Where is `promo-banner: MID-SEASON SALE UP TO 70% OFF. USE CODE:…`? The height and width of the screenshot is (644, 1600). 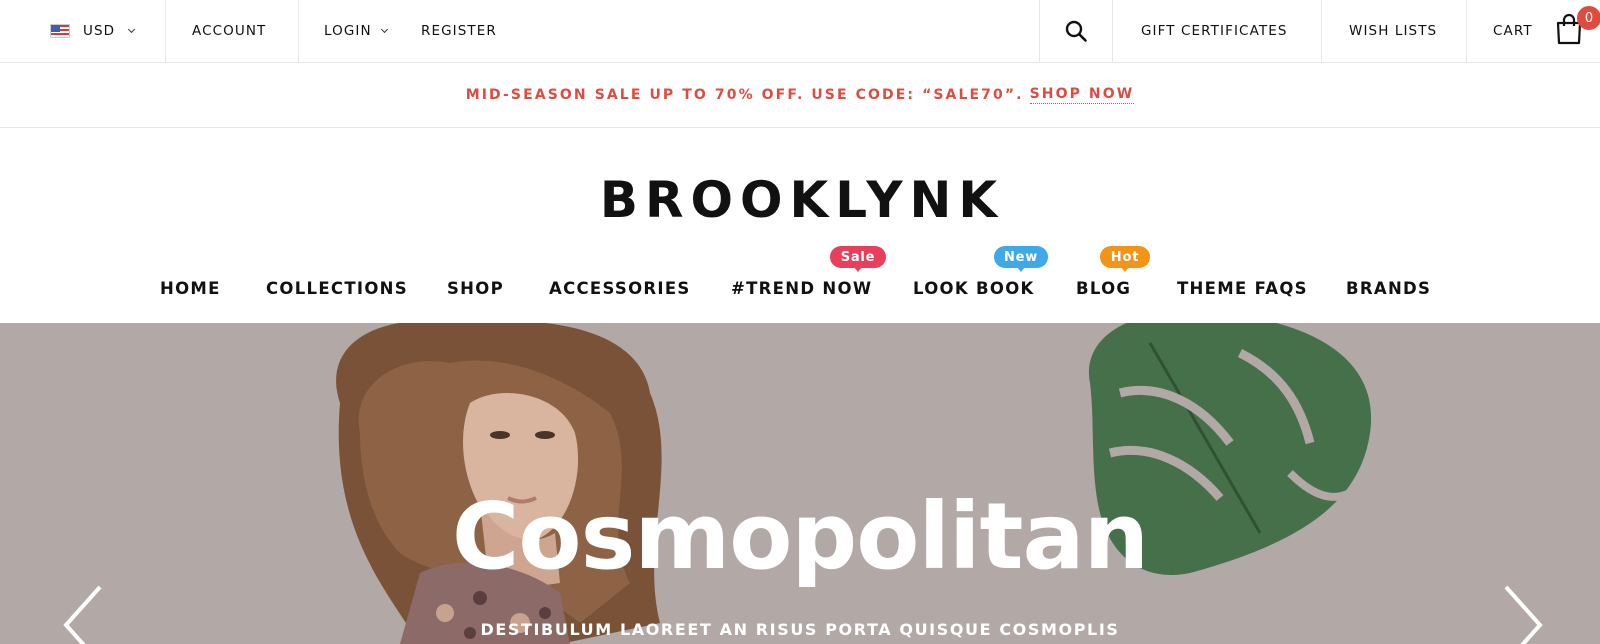
promo-banner: MID-SEASON SALE UP TO 70% OFF. USE CODE:… is located at coordinates (800, 95).